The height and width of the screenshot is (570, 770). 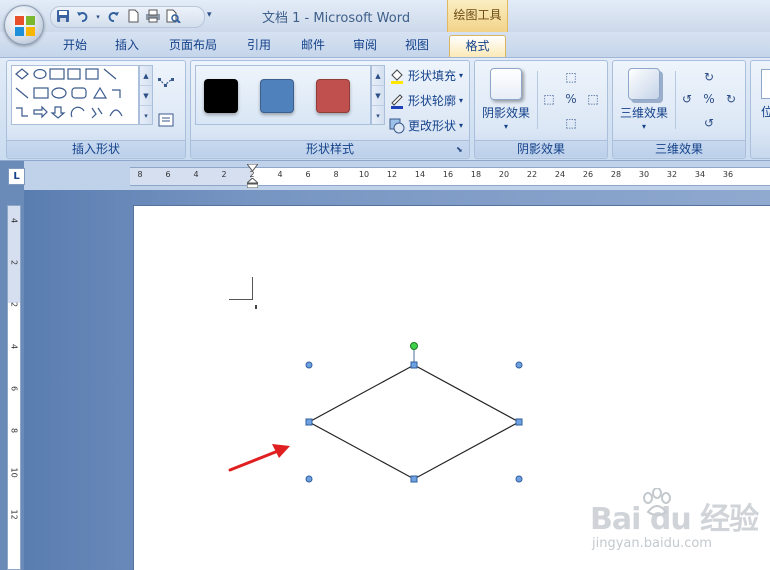 I want to click on ruler-tick-label: 36, so click(x=728, y=174).